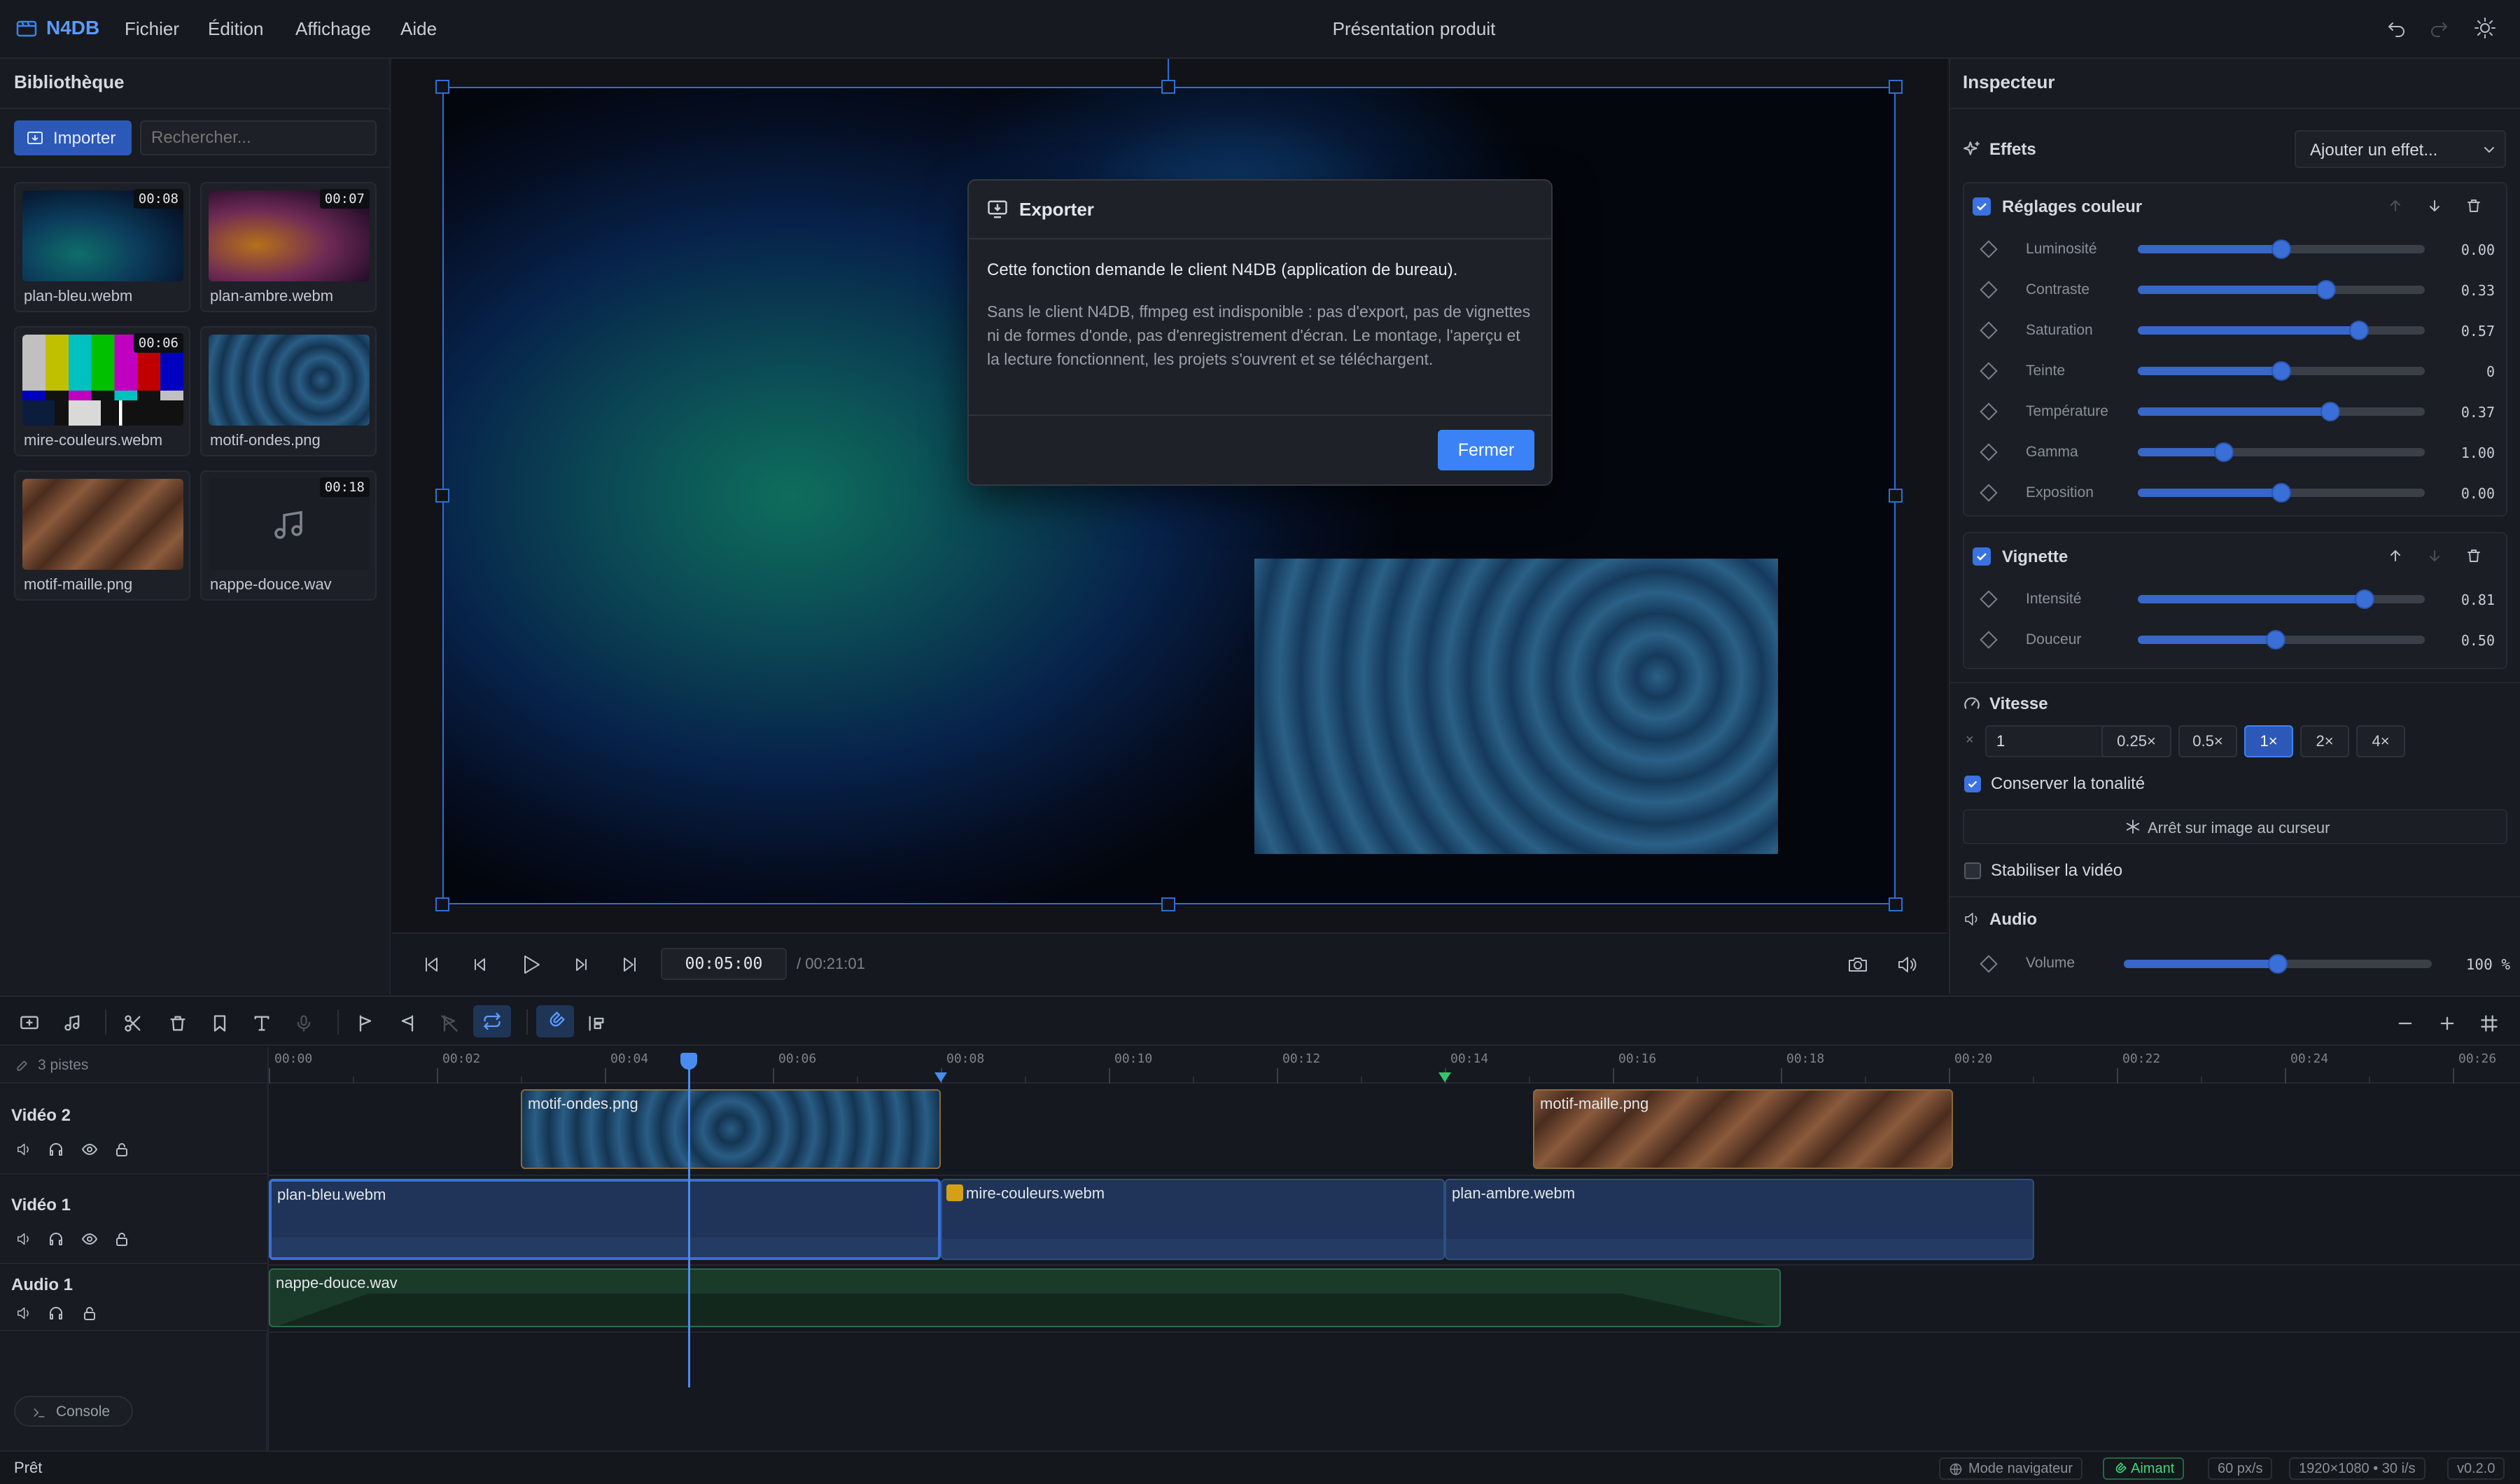 The width and height of the screenshot is (2520, 1484). What do you see at coordinates (1025, 1297) in the screenshot?
I see `timeline-clip: nappe-douce.wav` at bounding box center [1025, 1297].